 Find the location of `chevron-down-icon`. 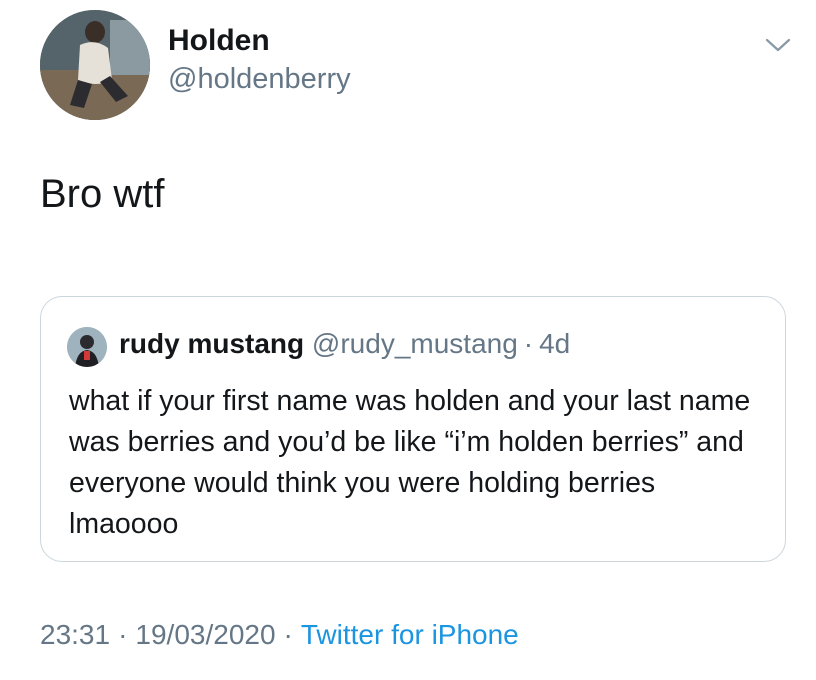

chevron-down-icon is located at coordinates (778, 45).